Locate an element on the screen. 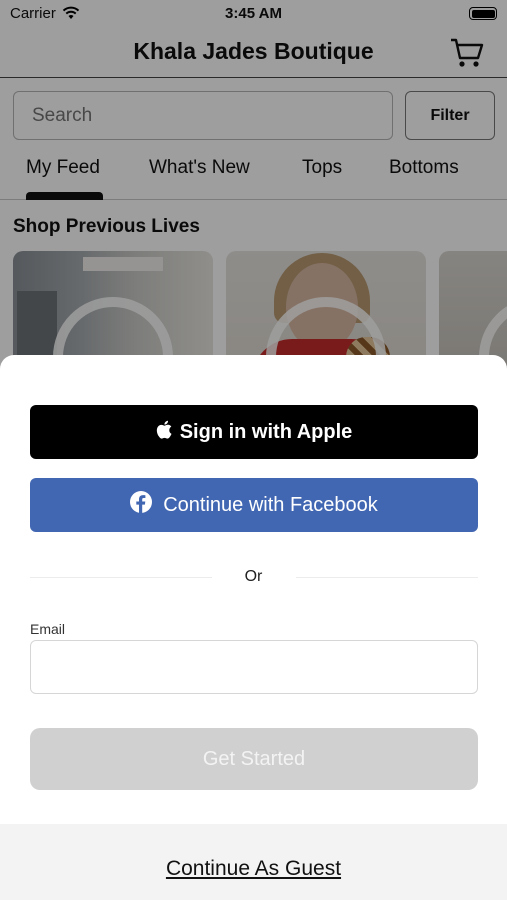  sign-in-with-apple-button: Sign in with Apple is located at coordinates (254, 432).